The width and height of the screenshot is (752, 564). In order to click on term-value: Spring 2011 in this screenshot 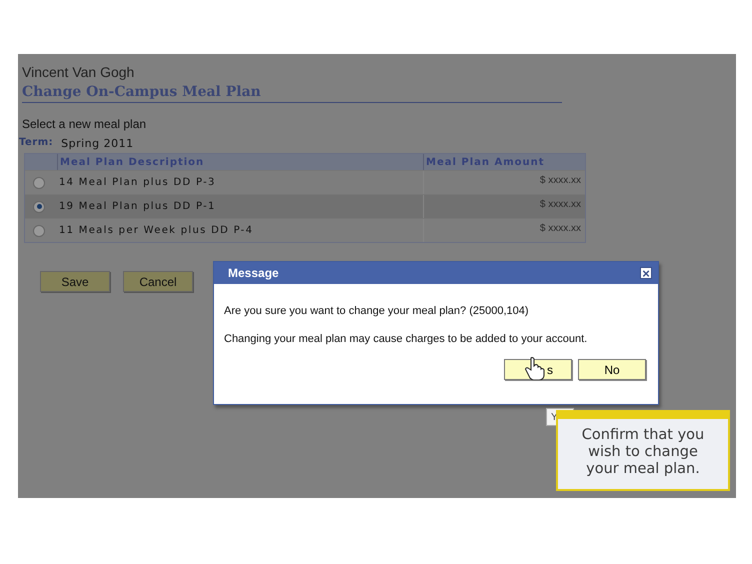, I will do `click(97, 143)`.